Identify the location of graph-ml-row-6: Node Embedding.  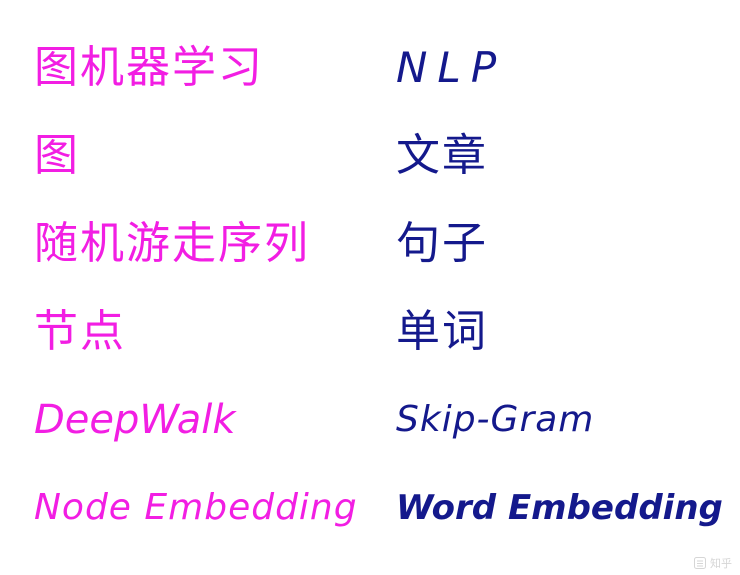
(209, 508).